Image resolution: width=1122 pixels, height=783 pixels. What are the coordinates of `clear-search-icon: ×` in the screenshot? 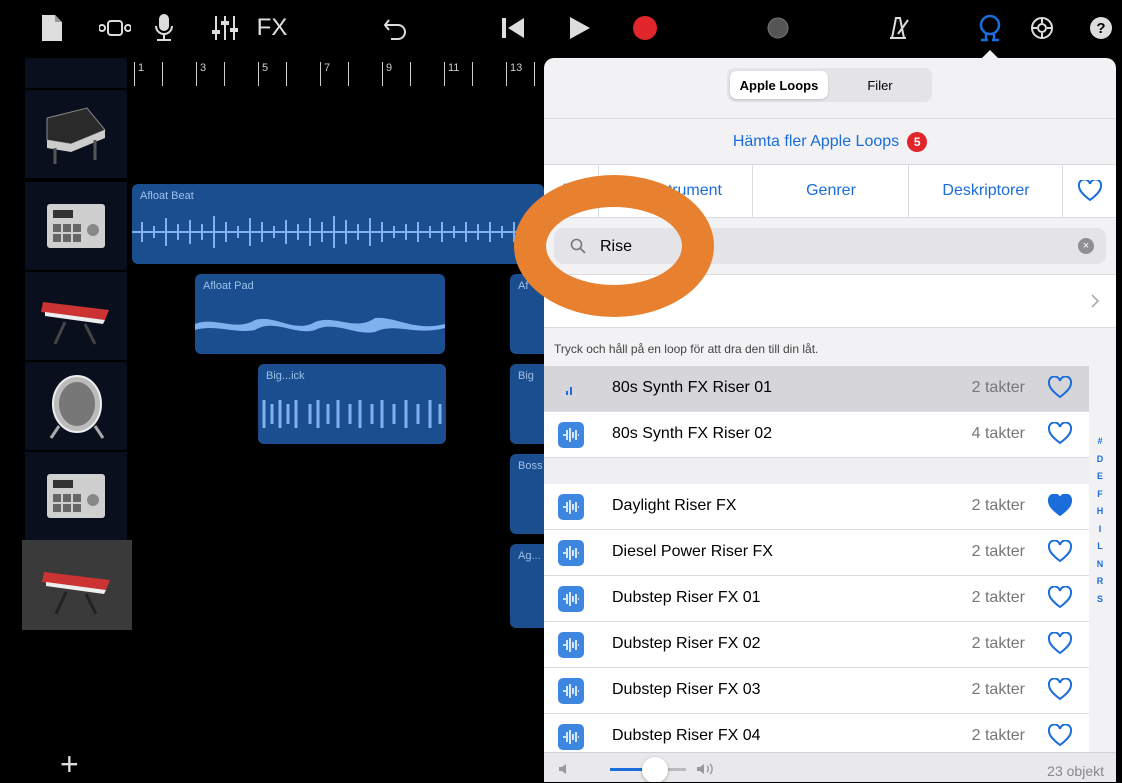 It's located at (1086, 246).